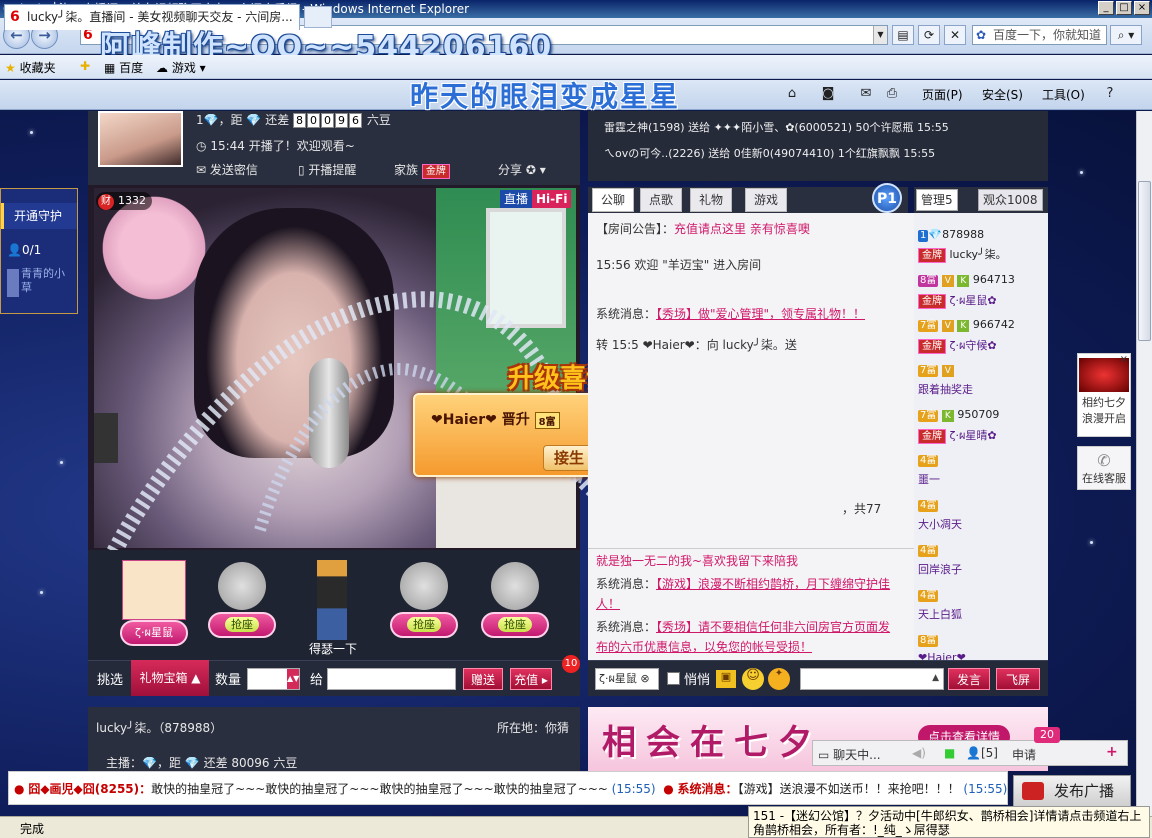 The width and height of the screenshot is (1152, 838). I want to click on user-item: 1 💎878988, so click(951, 235).